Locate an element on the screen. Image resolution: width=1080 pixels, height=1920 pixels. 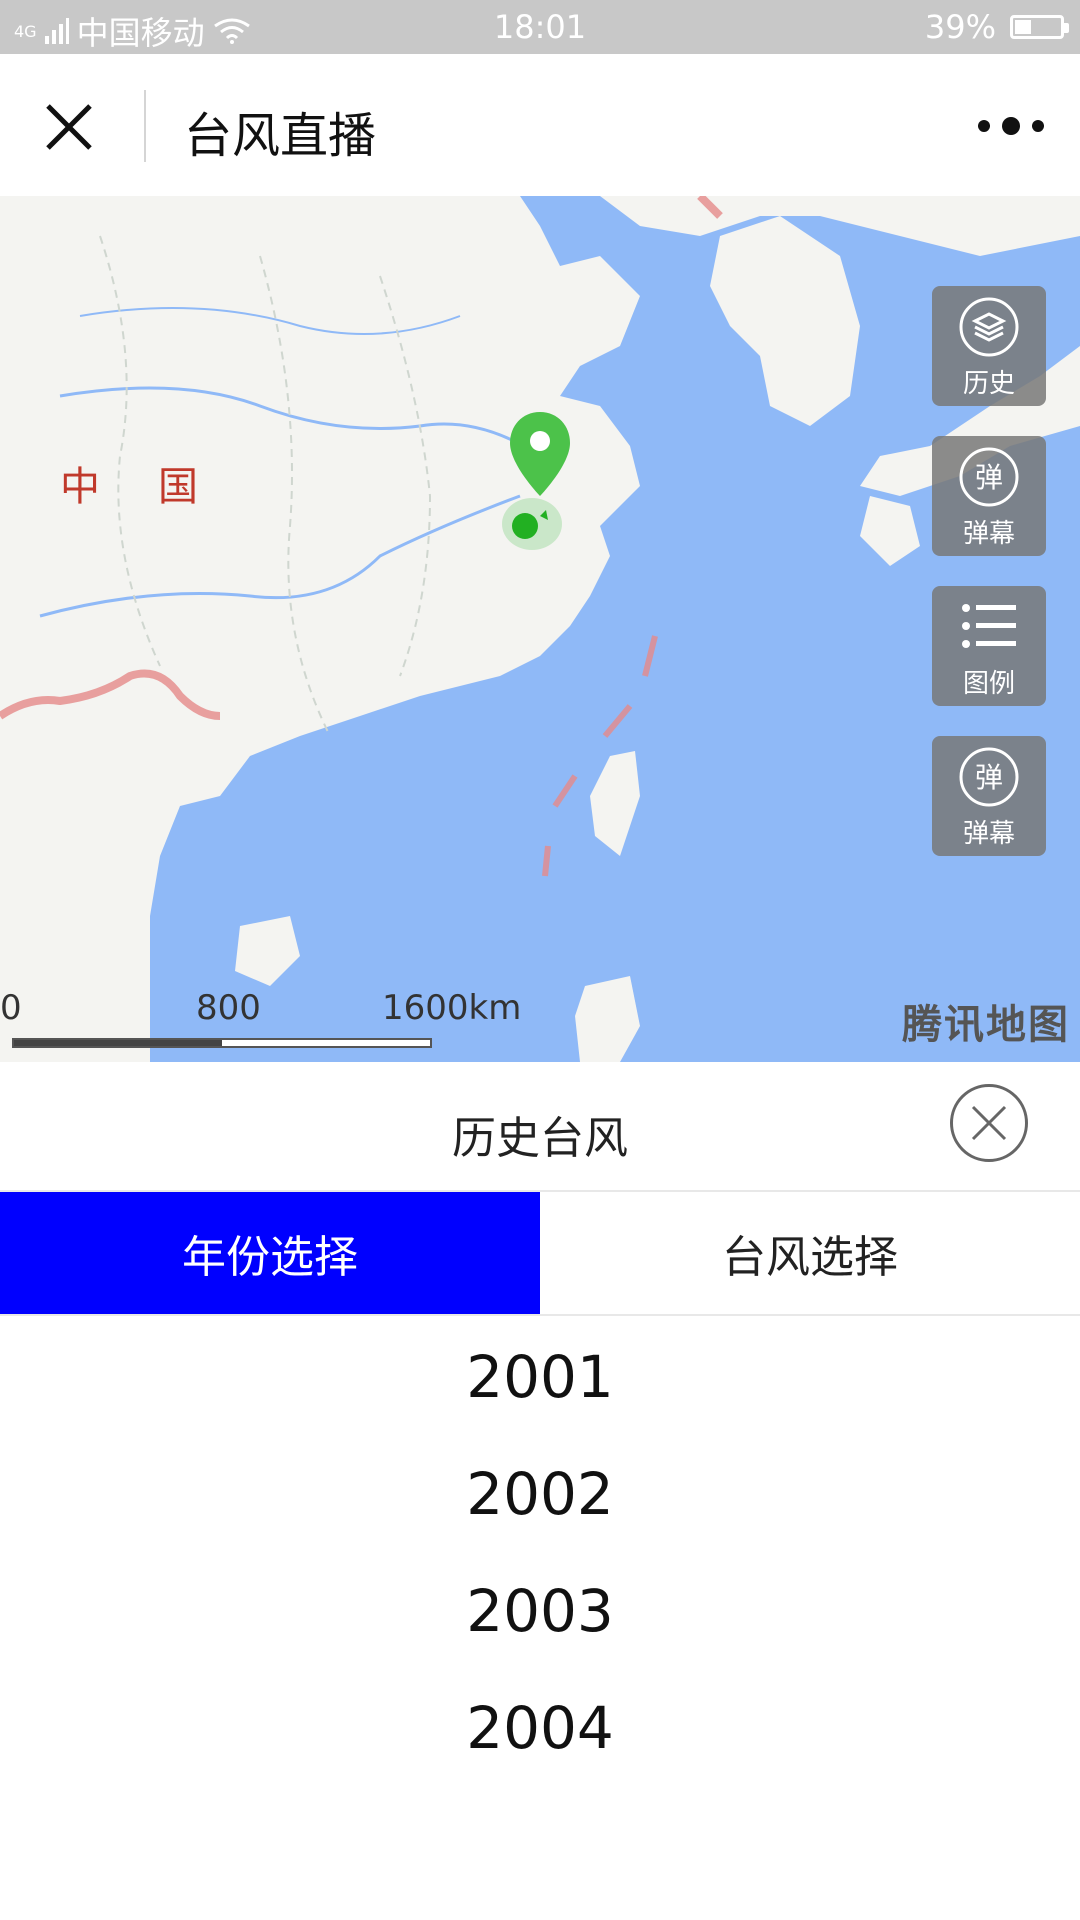
panel-close-button is located at coordinates (989, 1123).